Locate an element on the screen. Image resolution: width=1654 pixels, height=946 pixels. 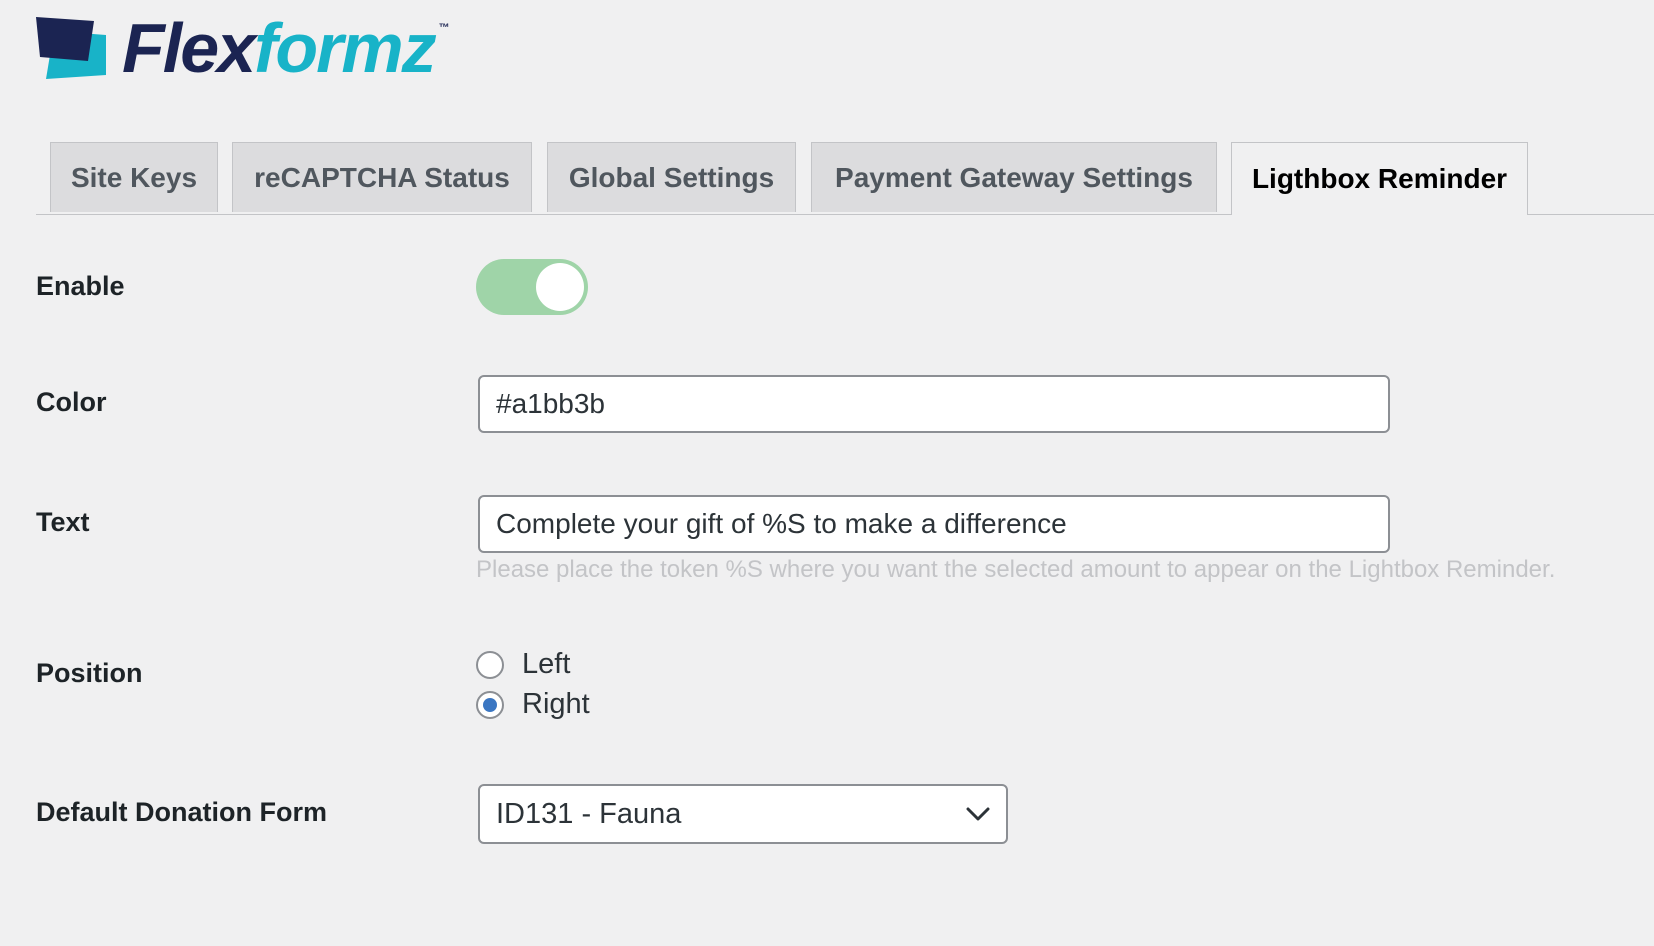
radio-label: Left is located at coordinates (546, 664).